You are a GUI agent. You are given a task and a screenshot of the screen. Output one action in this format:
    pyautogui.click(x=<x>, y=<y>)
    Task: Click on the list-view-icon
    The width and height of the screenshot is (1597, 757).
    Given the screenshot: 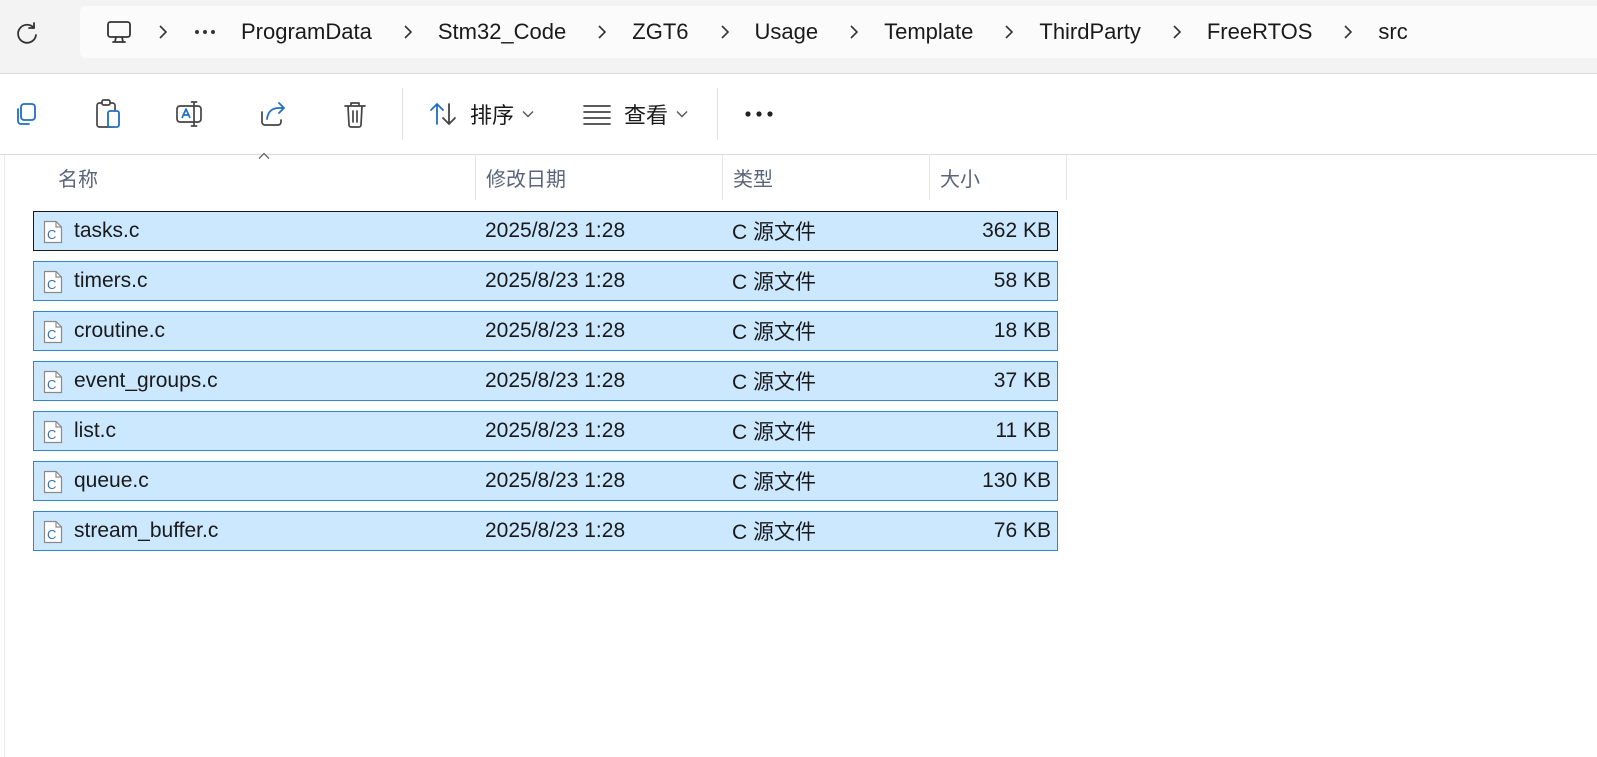 What is the action you would take?
    pyautogui.click(x=597, y=115)
    